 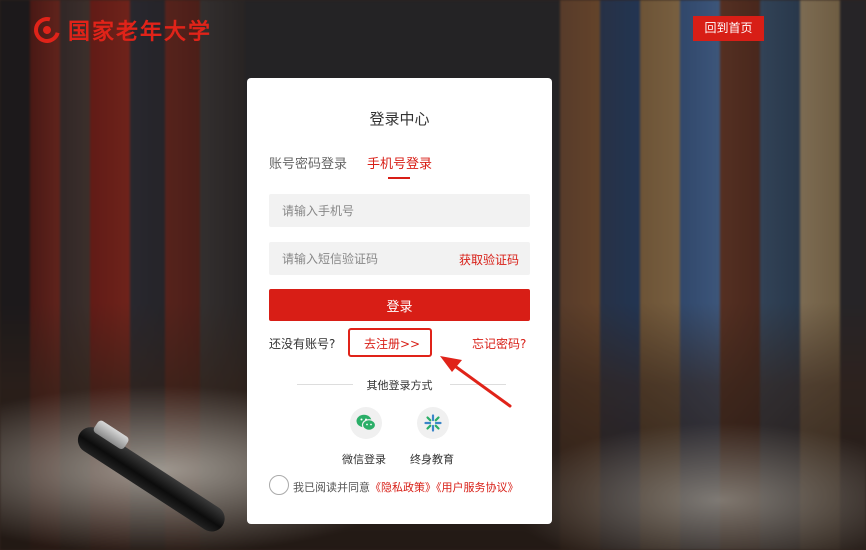 I want to click on site-logo: 国家老年大学, so click(x=121, y=30).